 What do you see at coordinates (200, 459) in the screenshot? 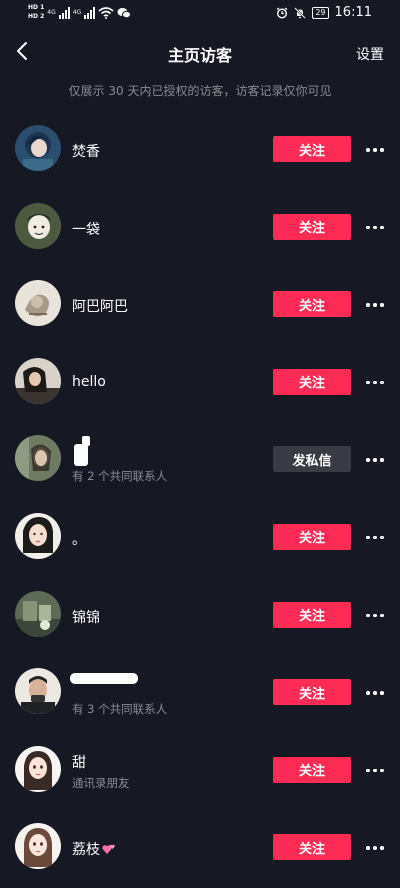
I see `visitor-row: 有 2 个共同联系人 发私信` at bounding box center [200, 459].